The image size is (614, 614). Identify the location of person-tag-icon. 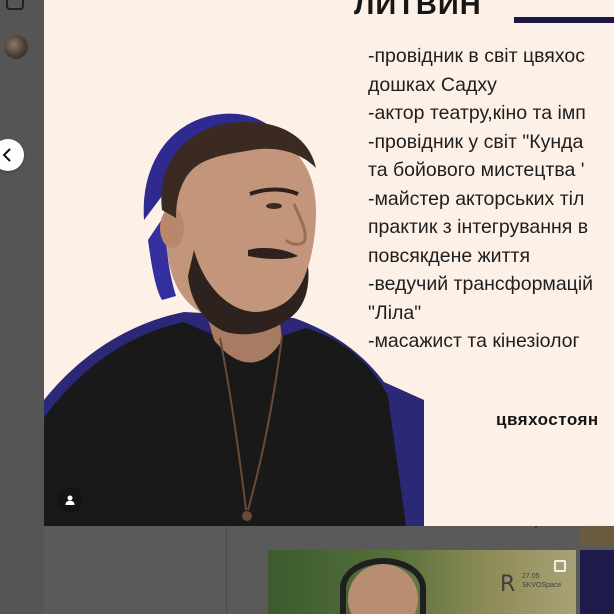
(70, 500).